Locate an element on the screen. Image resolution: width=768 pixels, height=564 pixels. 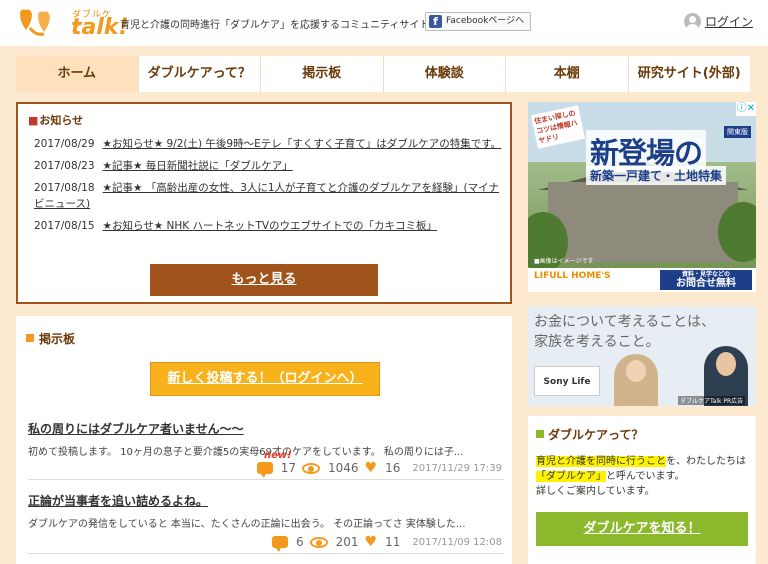
about-title: ダブルケアって？ is located at coordinates (589, 434).